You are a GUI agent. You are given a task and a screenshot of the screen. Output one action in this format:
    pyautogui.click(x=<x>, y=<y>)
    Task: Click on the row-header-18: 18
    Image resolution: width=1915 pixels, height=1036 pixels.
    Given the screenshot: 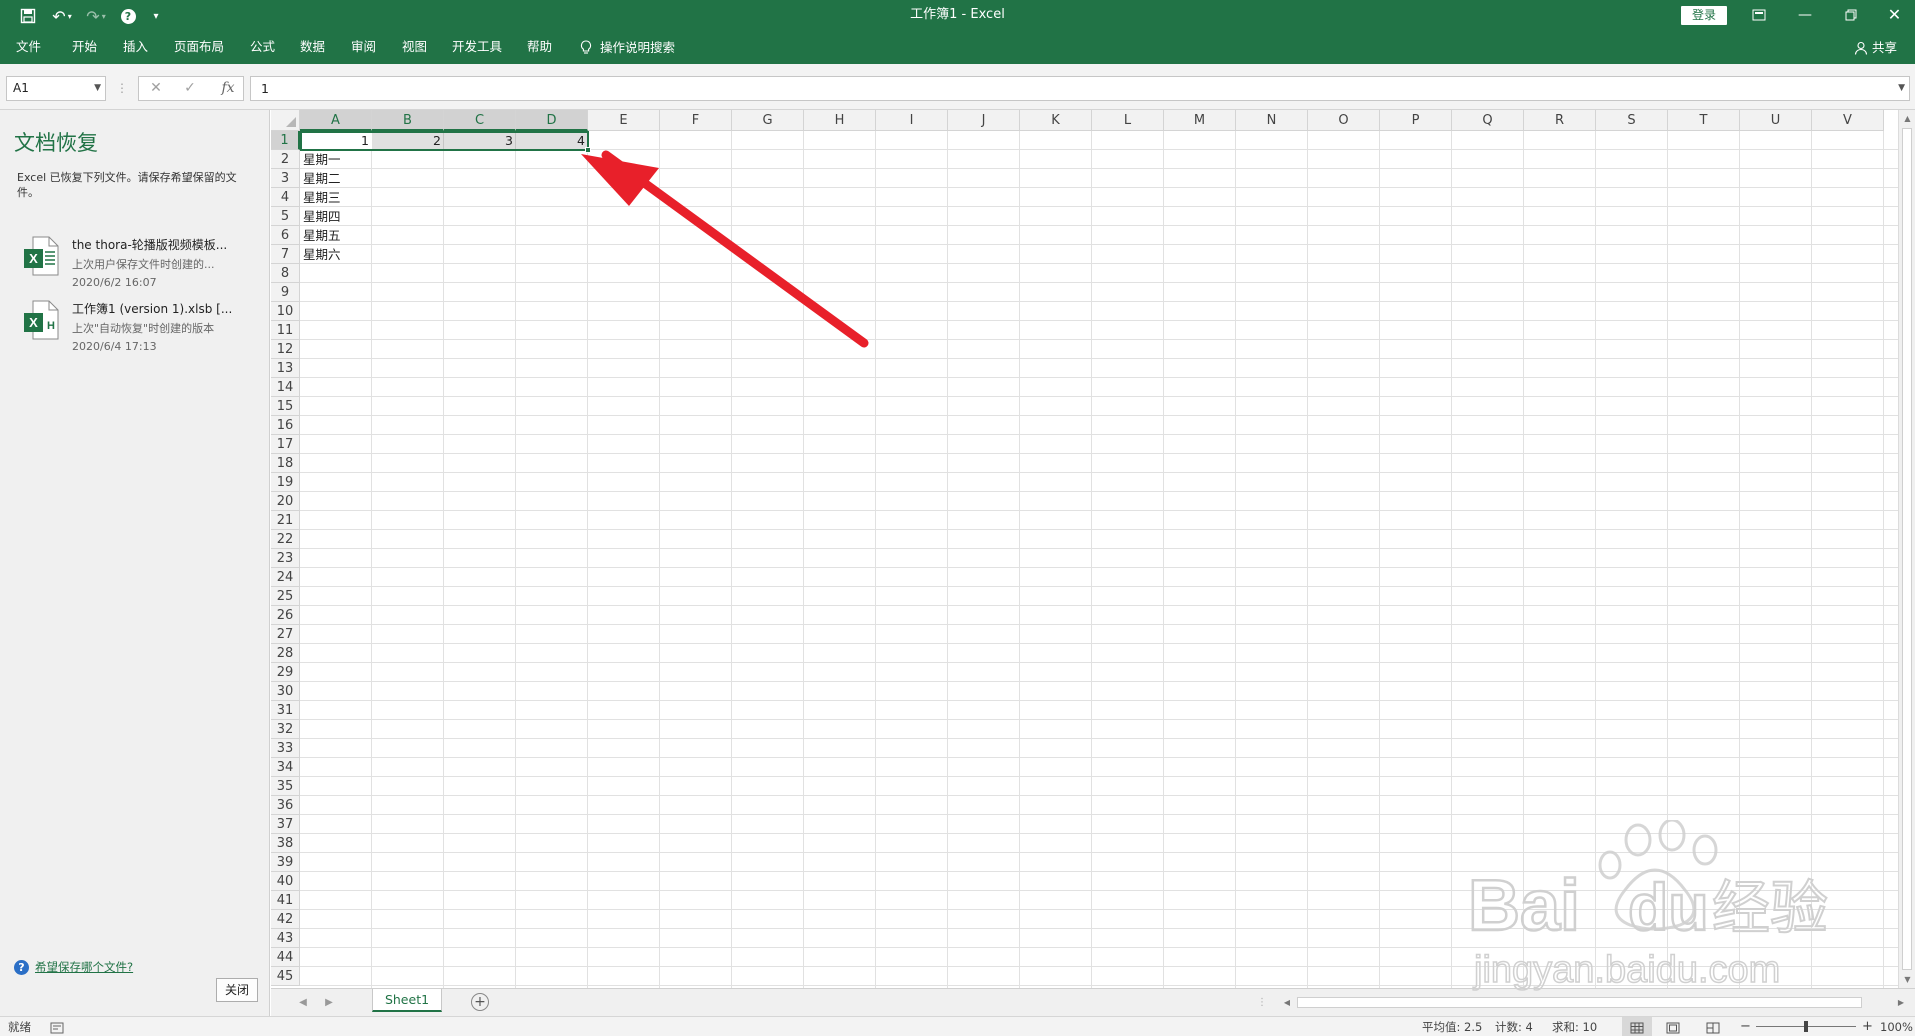 What is the action you would take?
    pyautogui.click(x=285, y=463)
    